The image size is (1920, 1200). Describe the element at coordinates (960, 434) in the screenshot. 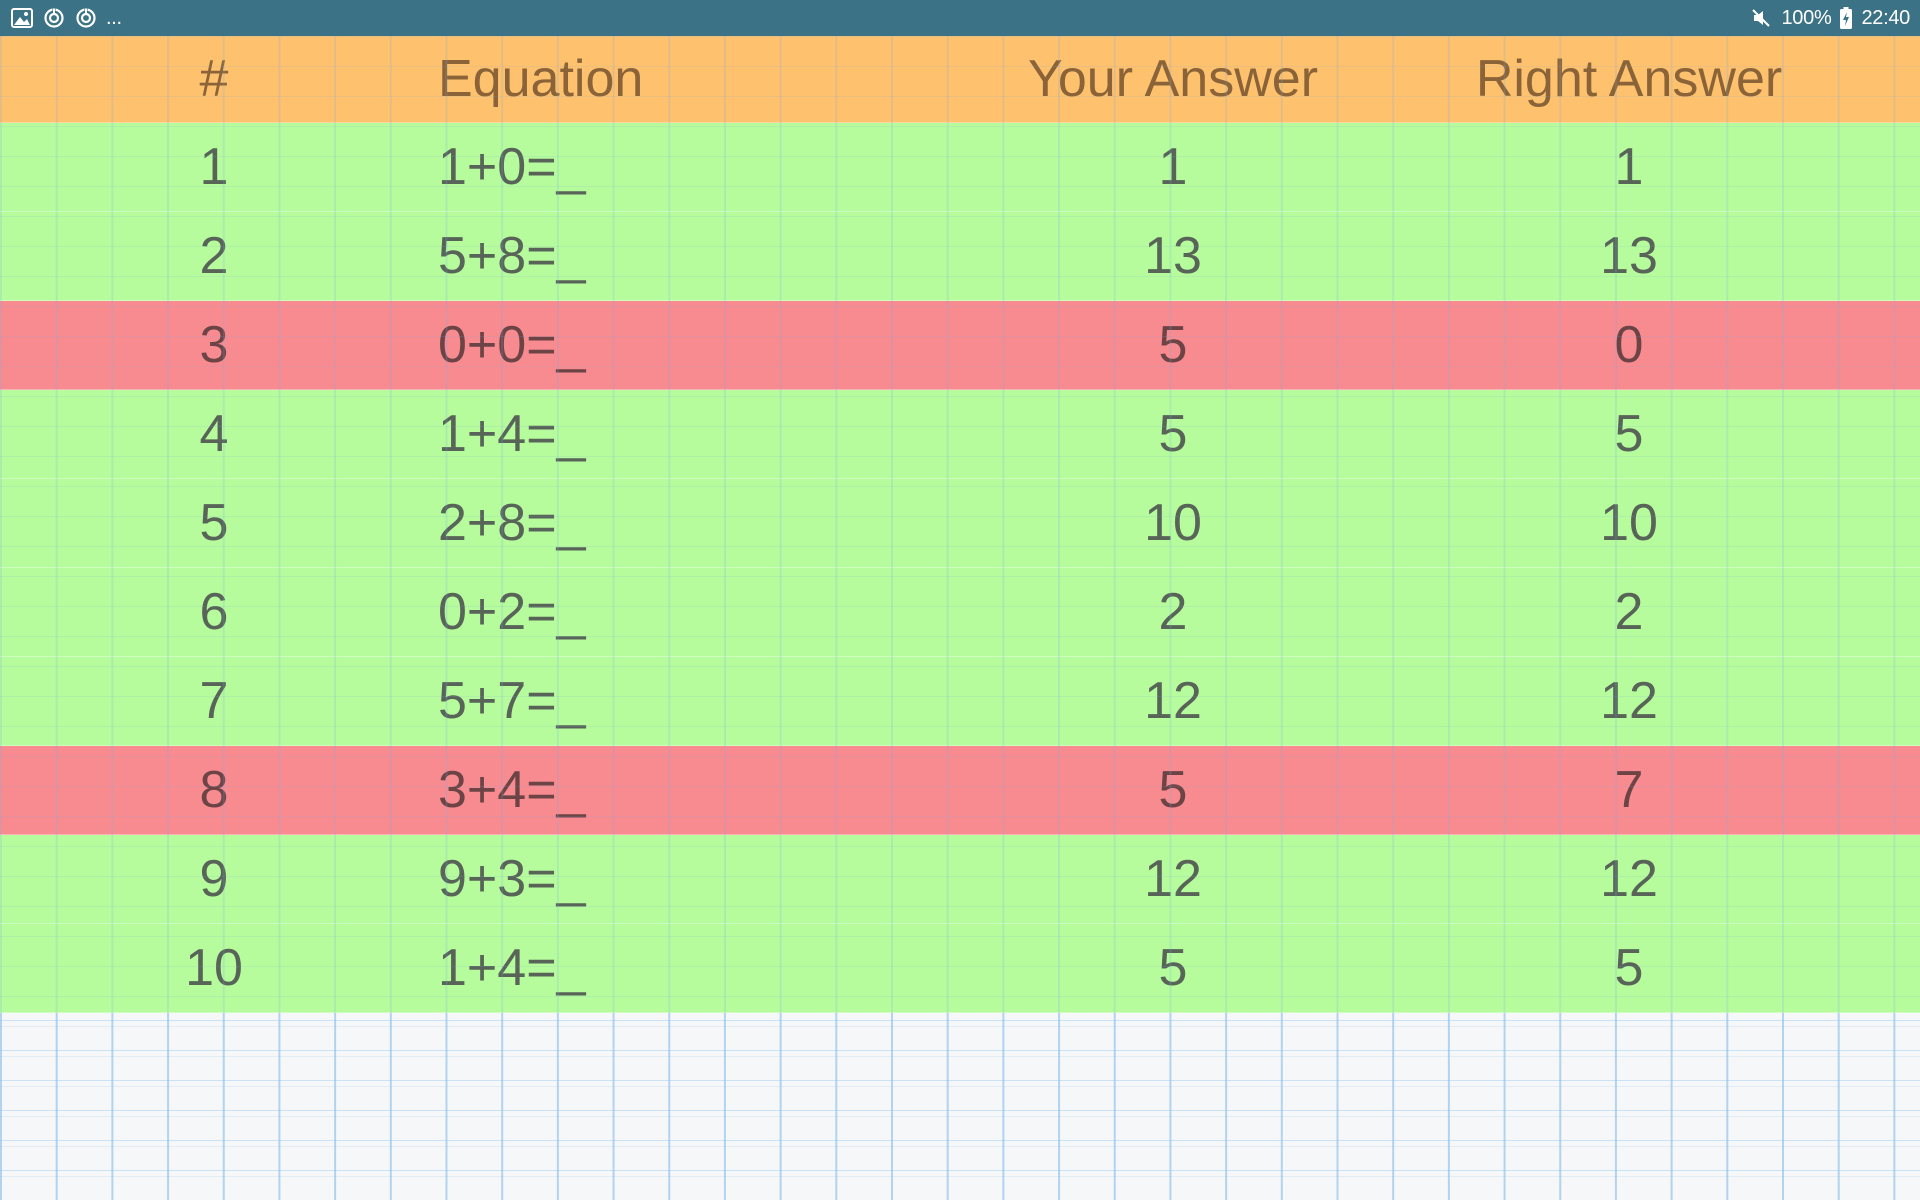

I see `table-row: 4 1+4=_ 5 5` at that location.